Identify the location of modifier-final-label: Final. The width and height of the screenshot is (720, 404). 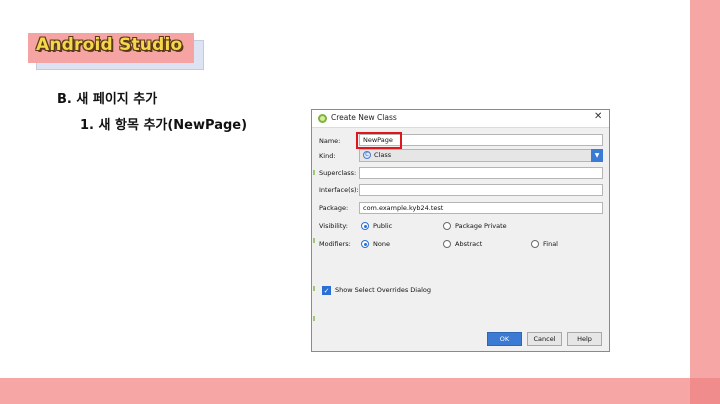
(550, 244).